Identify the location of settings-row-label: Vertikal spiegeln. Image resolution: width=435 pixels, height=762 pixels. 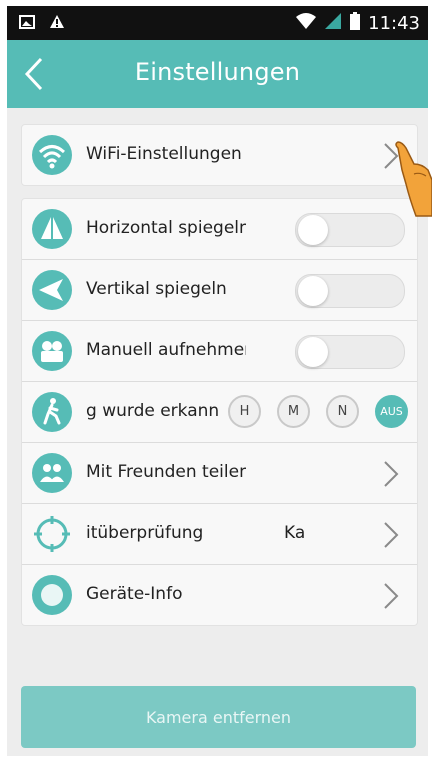
(156, 289).